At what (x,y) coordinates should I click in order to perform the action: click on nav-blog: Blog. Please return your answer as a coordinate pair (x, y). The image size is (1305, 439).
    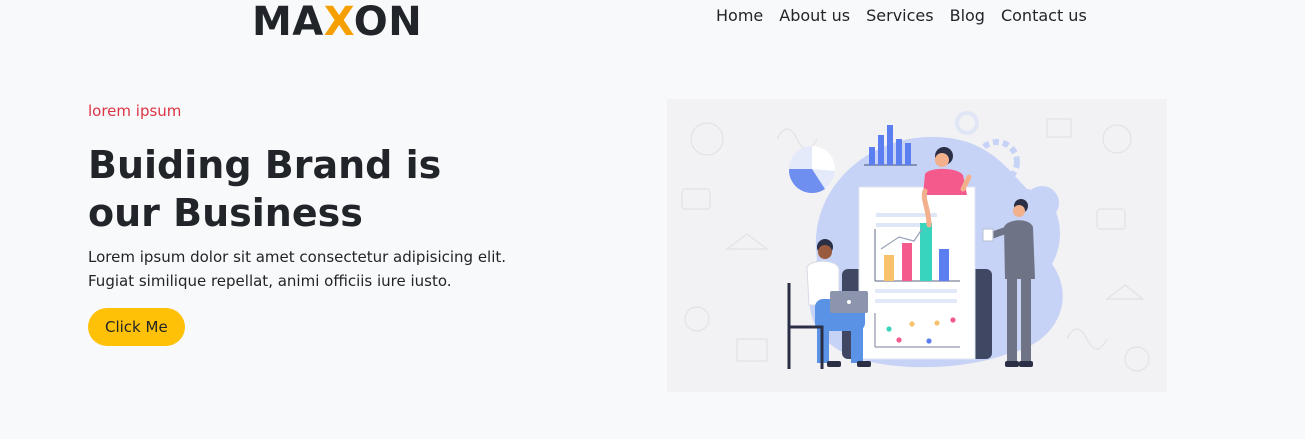
    Looking at the image, I should click on (967, 16).